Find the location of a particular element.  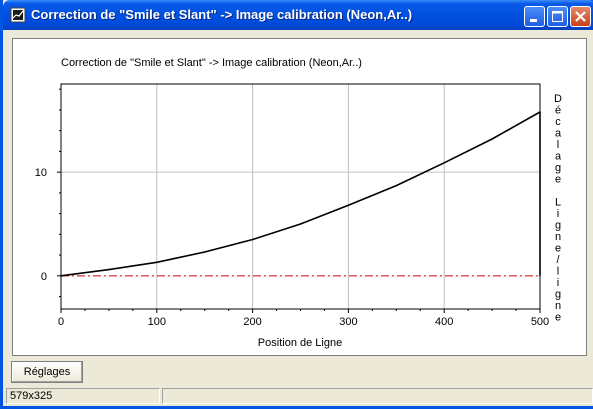

x-tick-label: 400 is located at coordinates (444, 322).